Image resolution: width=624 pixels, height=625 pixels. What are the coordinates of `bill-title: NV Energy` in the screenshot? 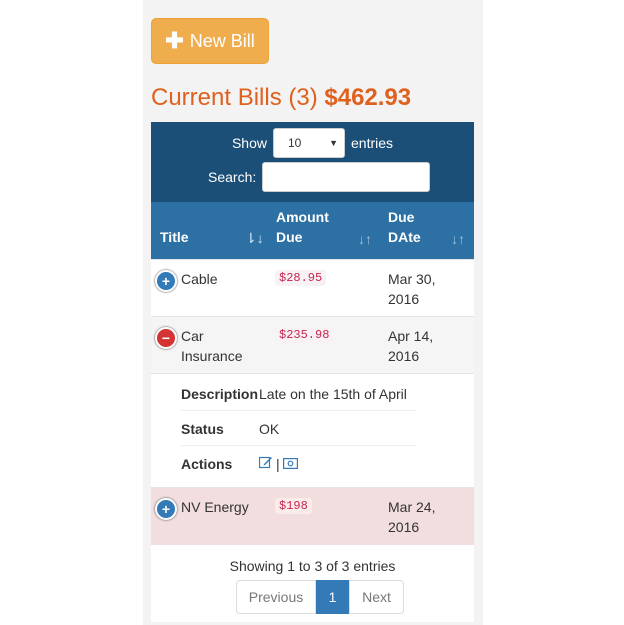 It's located at (215, 507).